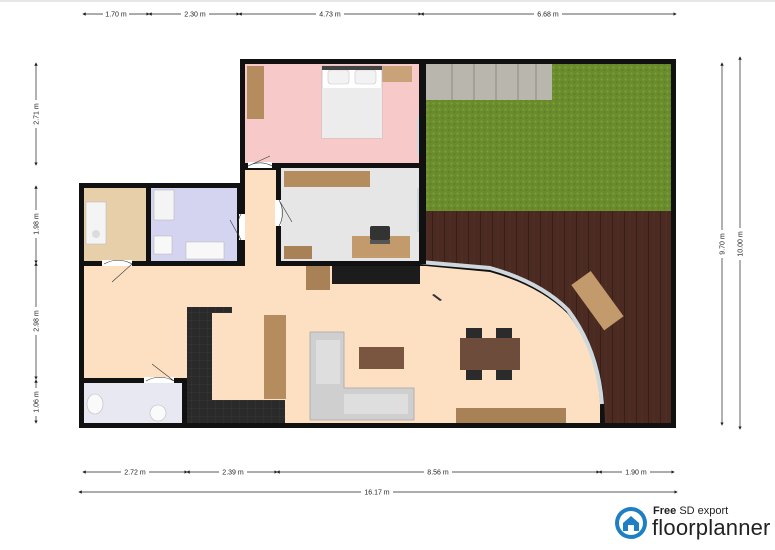 This screenshot has height=550, width=775. I want to click on left-dimensions: 2.71 m 1.98 m 2.98 m 1.06 m, so click(36, 243).